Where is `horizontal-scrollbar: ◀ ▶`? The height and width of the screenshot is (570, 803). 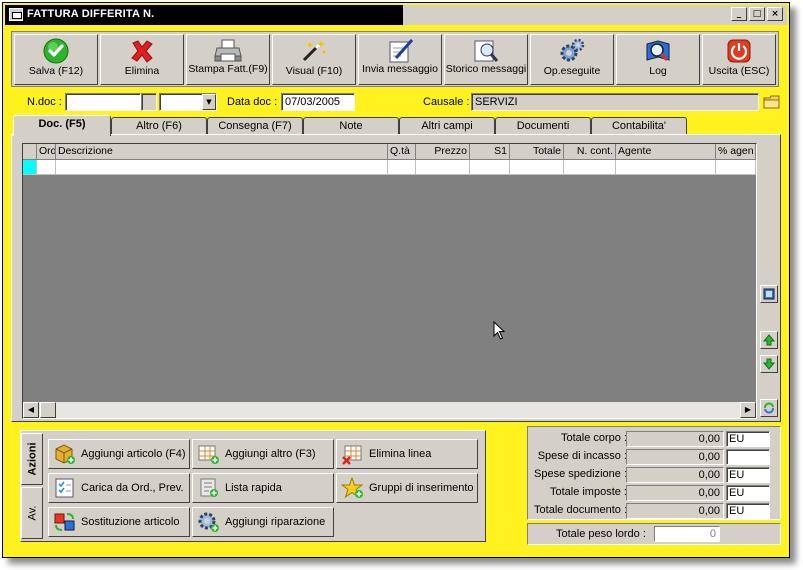
horizontal-scrollbar: ◀ ▶ is located at coordinates (389, 410).